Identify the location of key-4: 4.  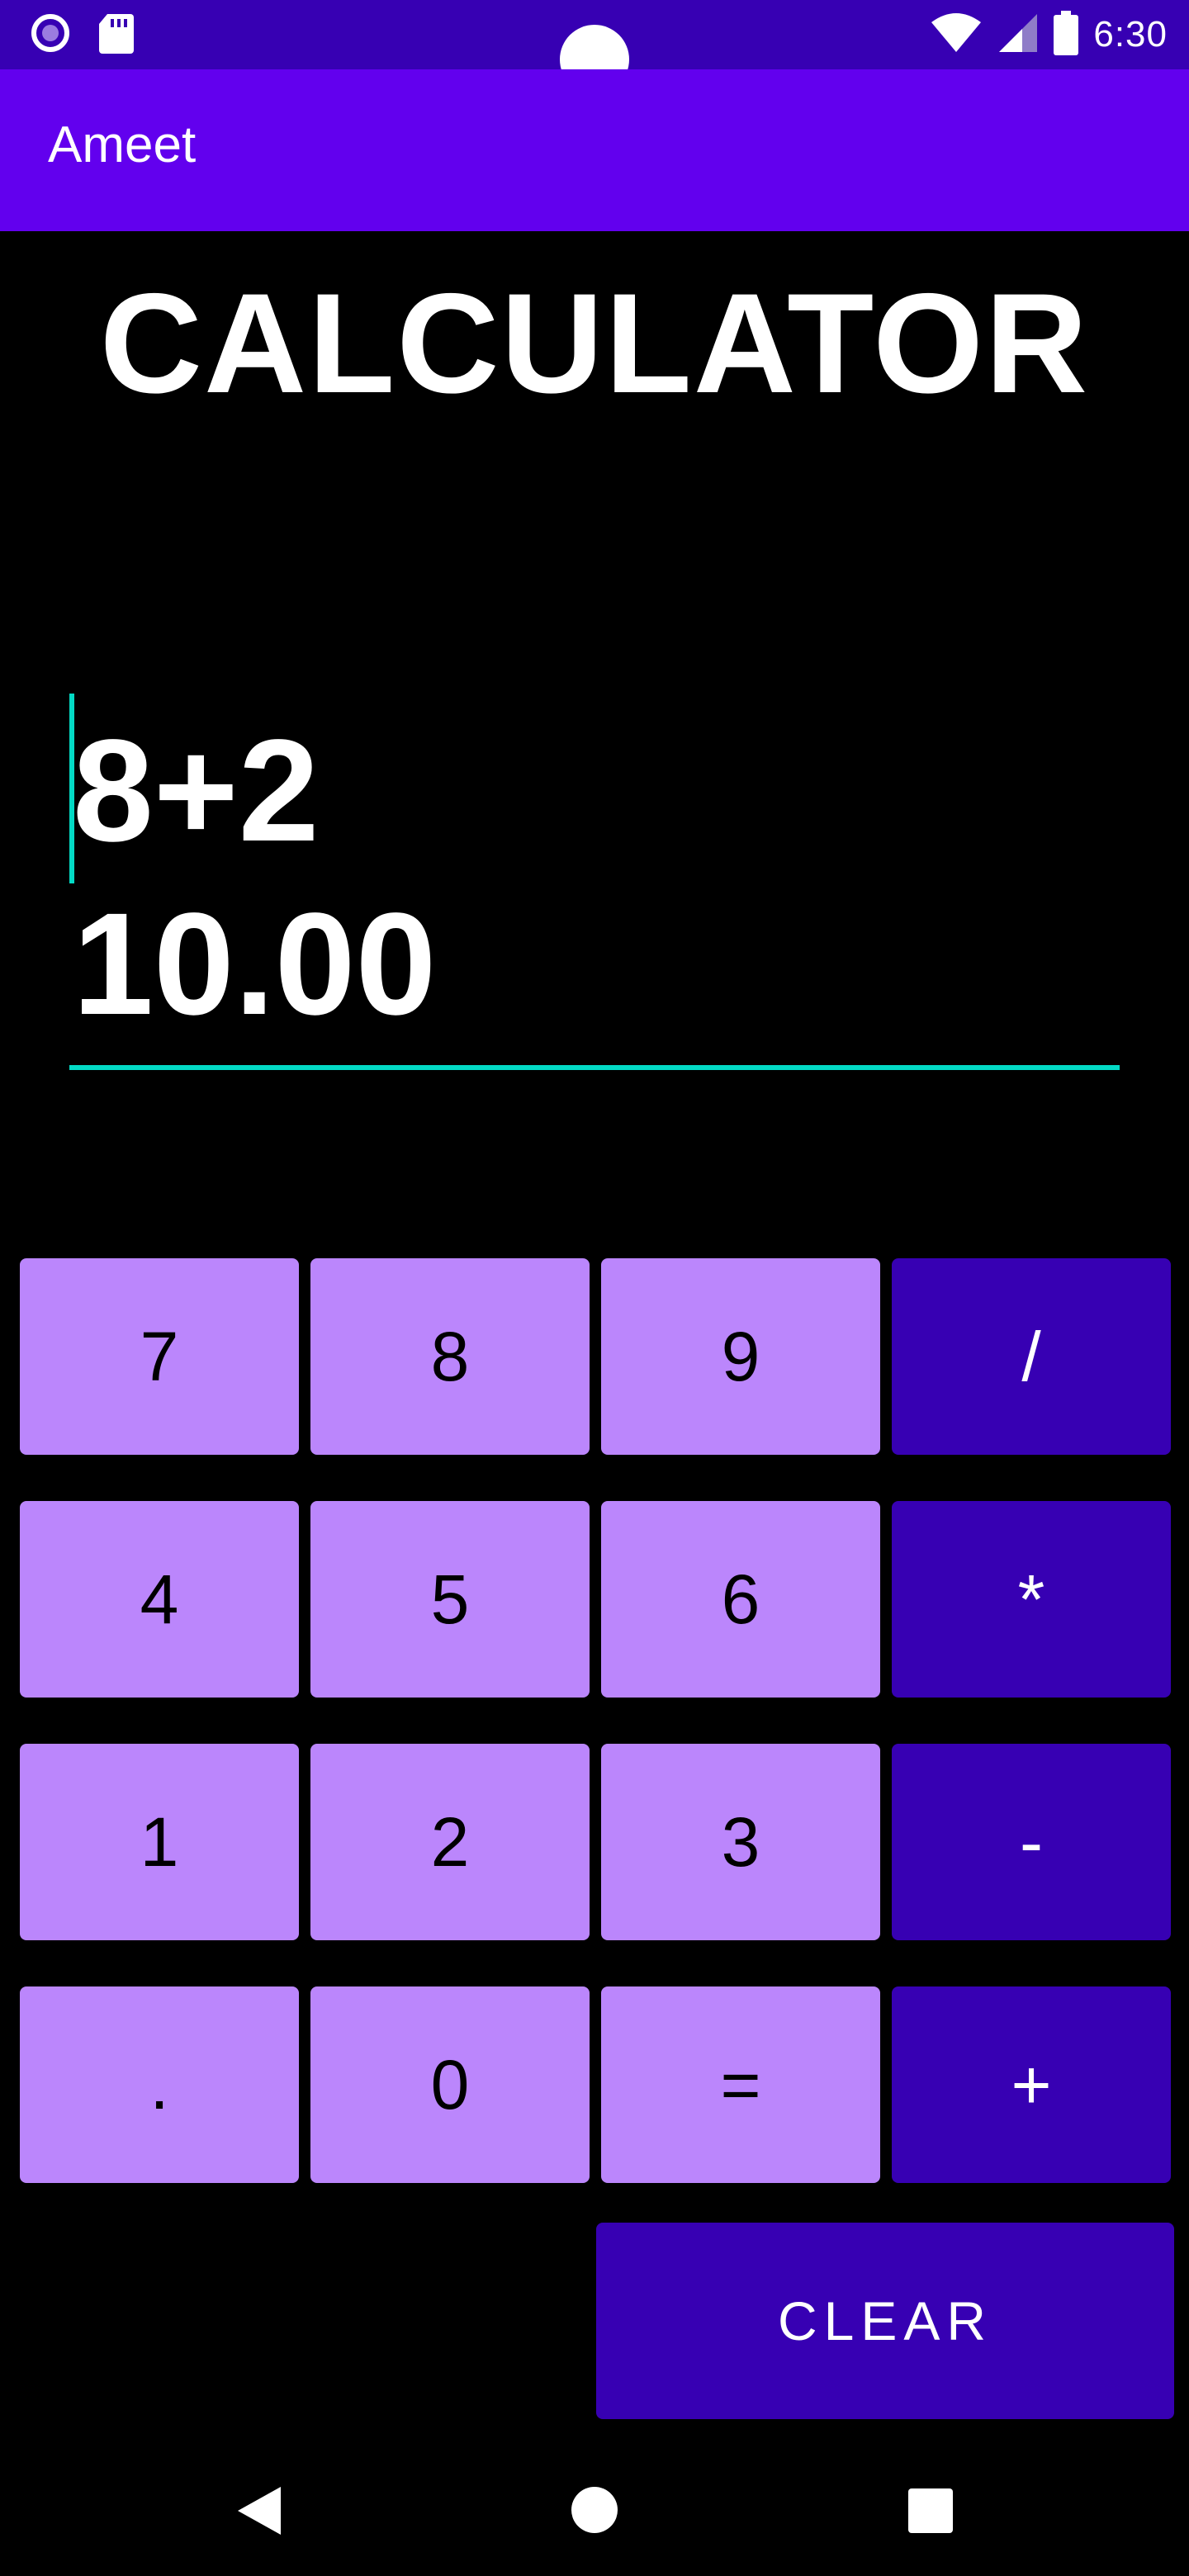
(159, 1599).